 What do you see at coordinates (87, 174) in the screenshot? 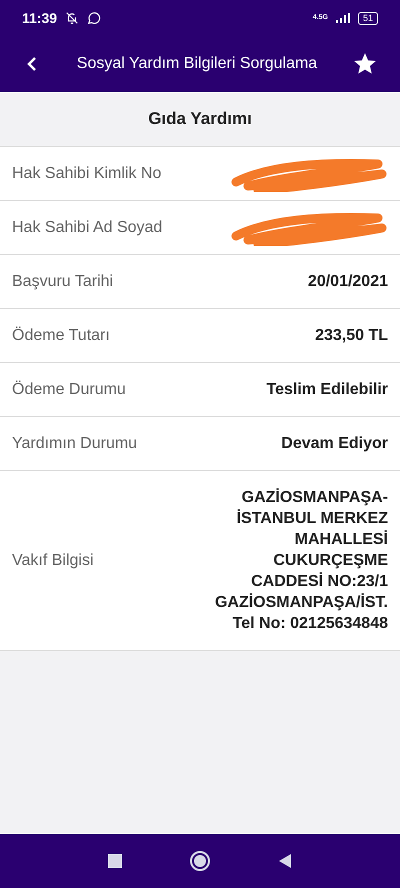
I see `field-label: Hak Sahibi Kimlik No` at bounding box center [87, 174].